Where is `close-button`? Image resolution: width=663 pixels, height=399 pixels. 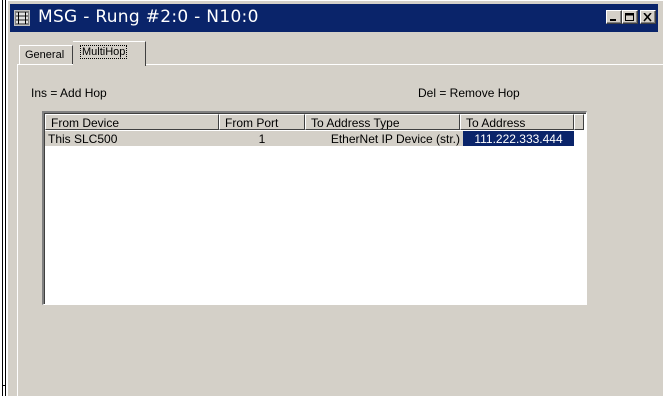 close-button is located at coordinates (648, 17).